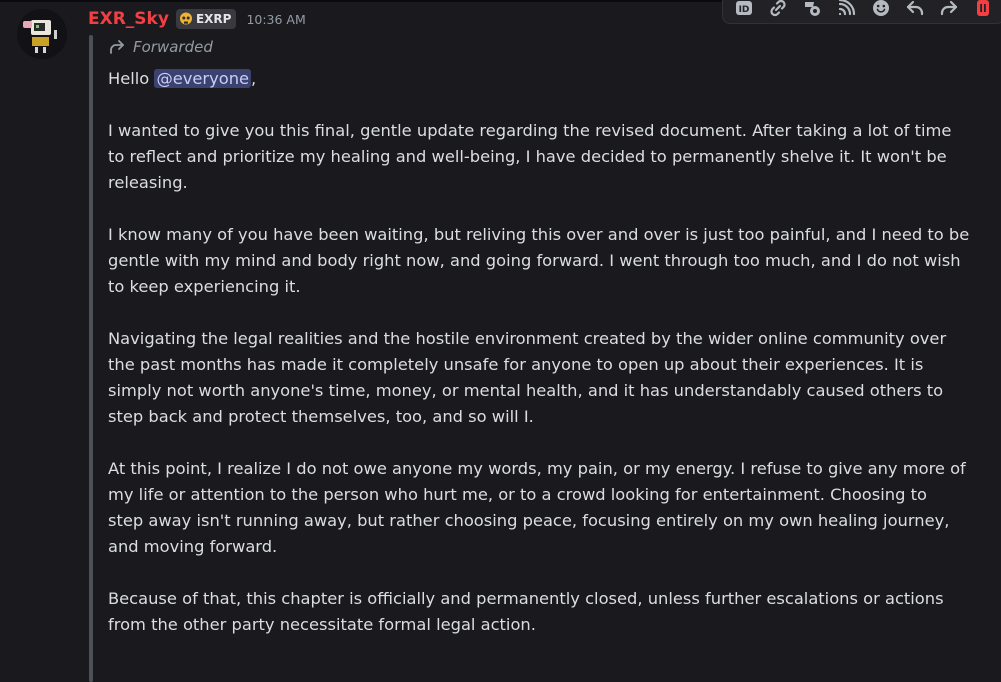 Image resolution: width=1001 pixels, height=682 pixels. I want to click on message-line: and moving forward., so click(193, 546).